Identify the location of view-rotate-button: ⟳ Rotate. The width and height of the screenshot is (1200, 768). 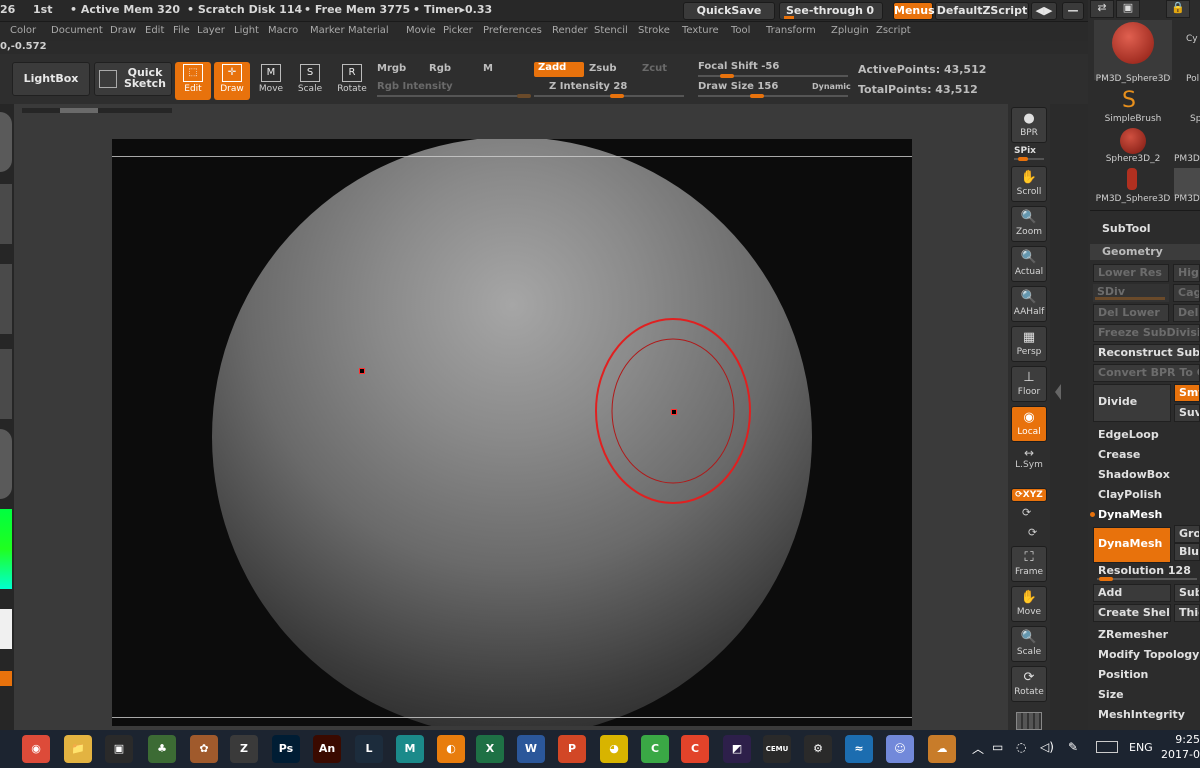
(1029, 684).